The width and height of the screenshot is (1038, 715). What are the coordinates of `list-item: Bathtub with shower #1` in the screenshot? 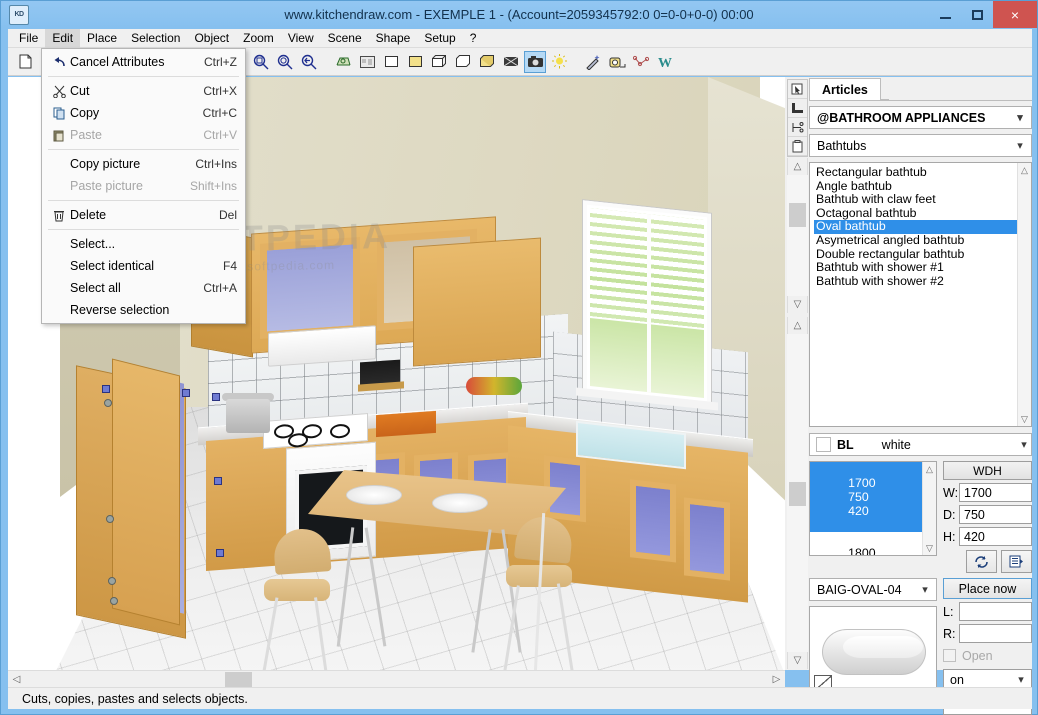 It's located at (922, 268).